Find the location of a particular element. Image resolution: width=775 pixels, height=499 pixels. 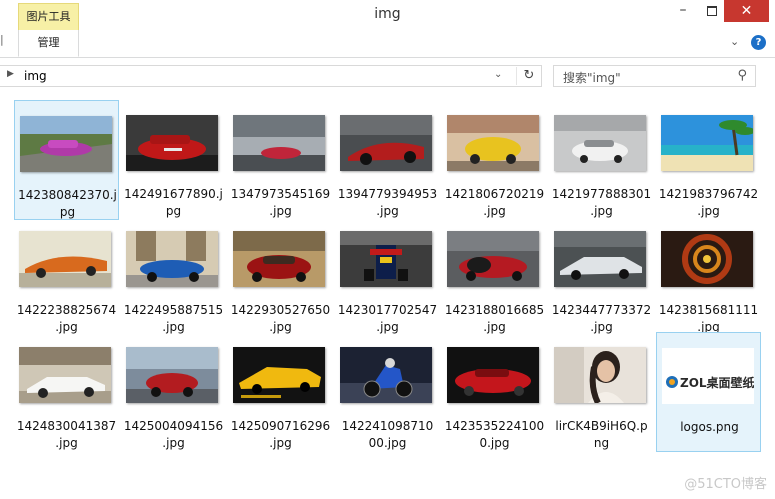

minimize-button: – is located at coordinates (683, 11).